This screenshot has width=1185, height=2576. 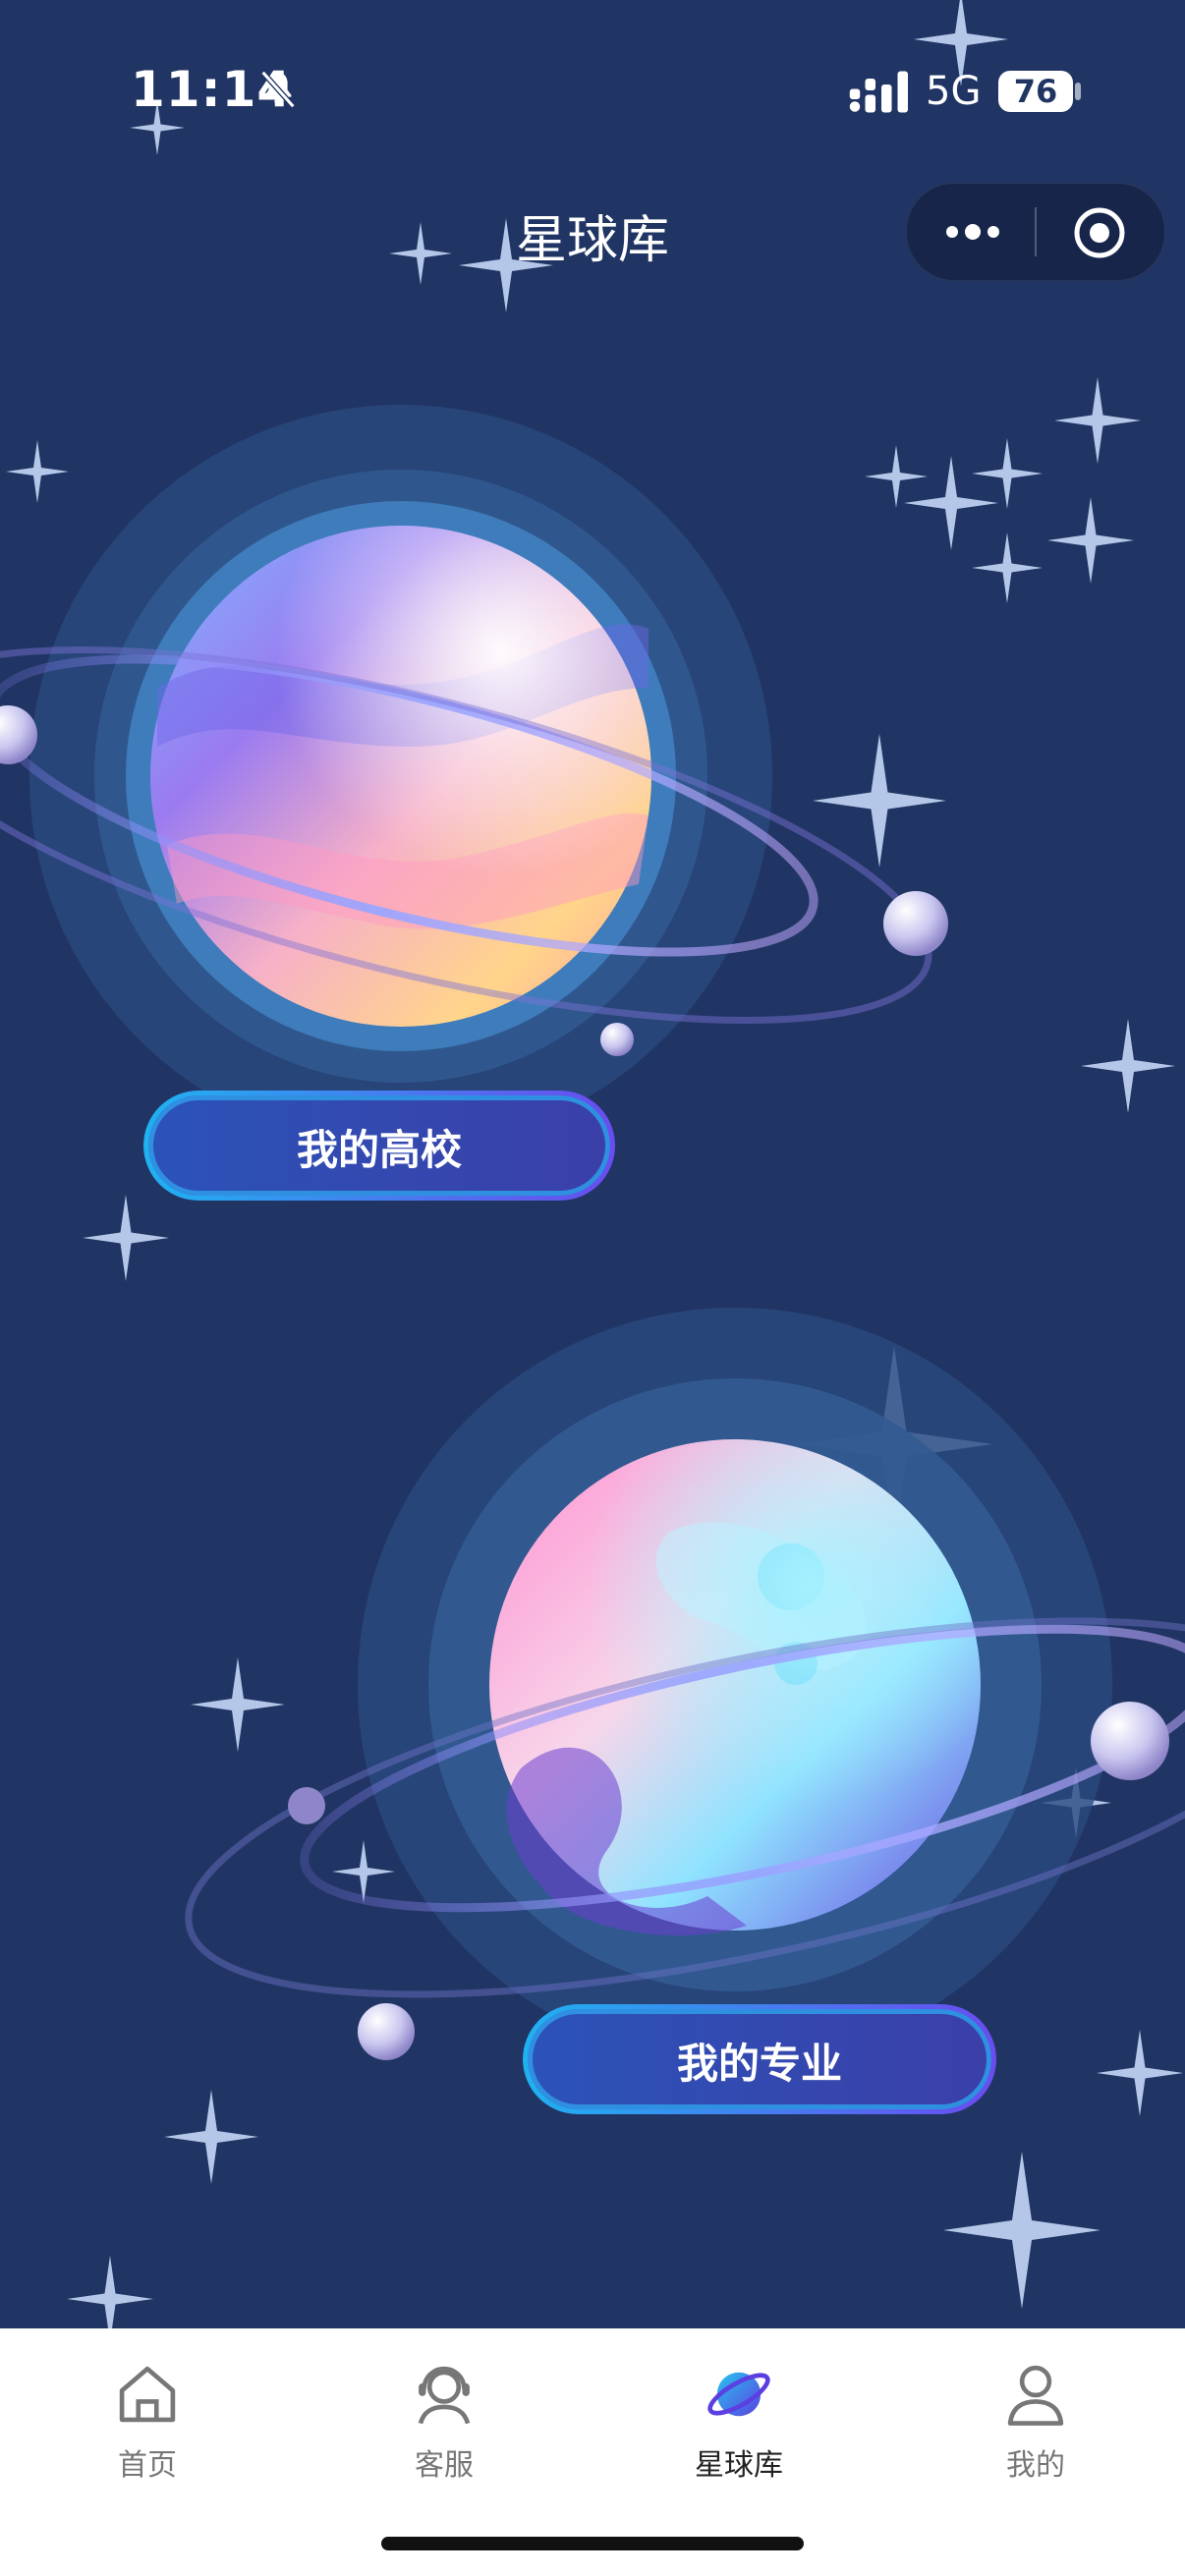 What do you see at coordinates (739, 2394) in the screenshot?
I see `planet-icon` at bounding box center [739, 2394].